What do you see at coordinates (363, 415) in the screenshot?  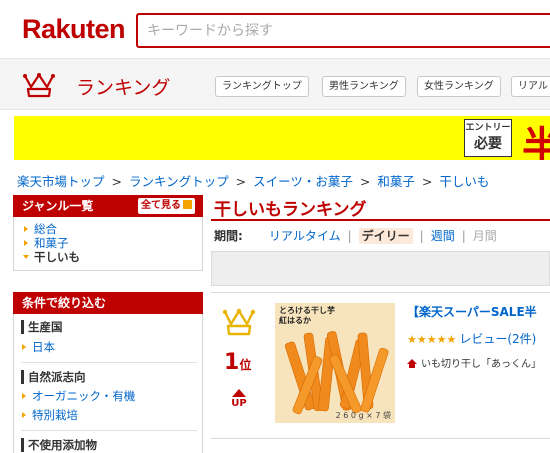 I see `thumb-weight: 2 6 0 g × 7 袋` at bounding box center [363, 415].